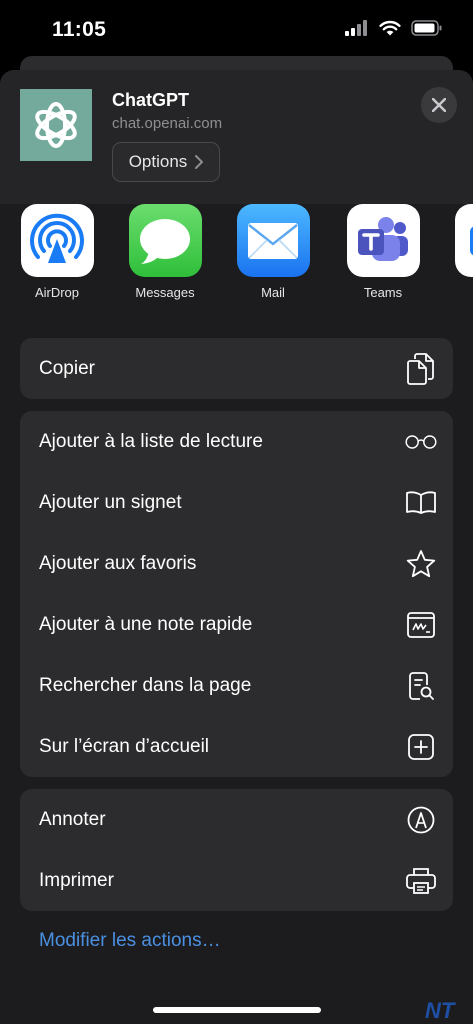 This screenshot has height=1024, width=473. What do you see at coordinates (57, 292) in the screenshot?
I see `share-app-label: AirDrop` at bounding box center [57, 292].